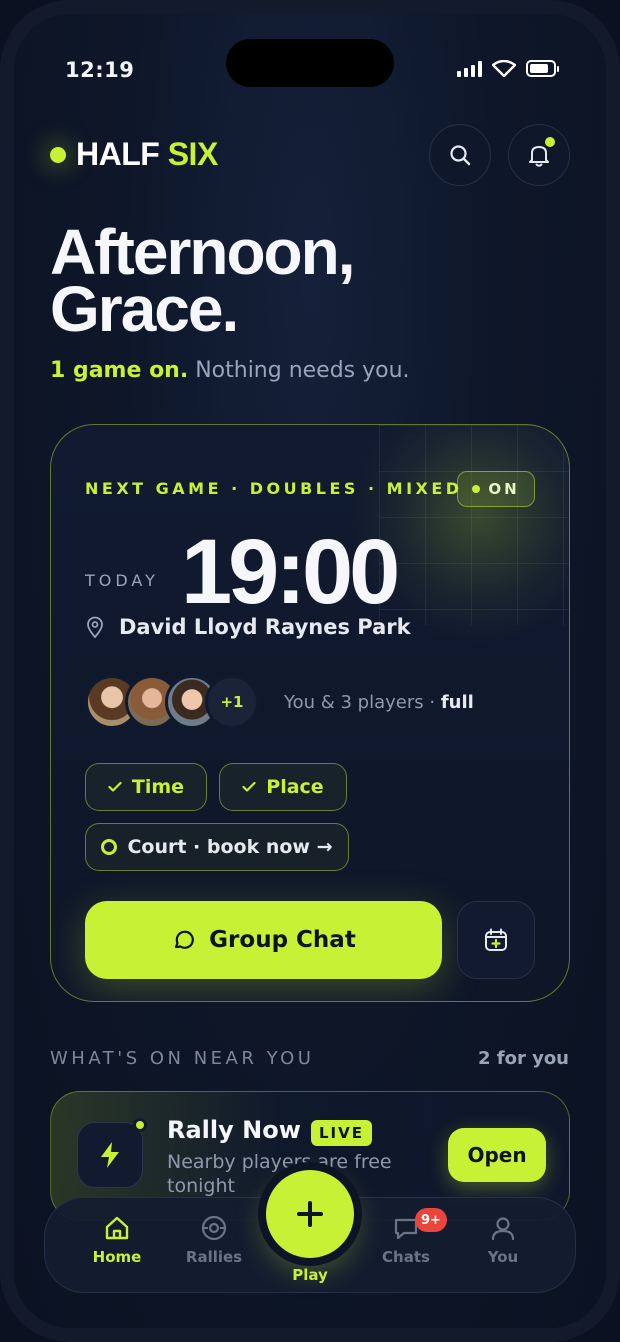  I want to click on game-type-label: NEXT GAME · DOUBLES · MIXED, so click(274, 488).